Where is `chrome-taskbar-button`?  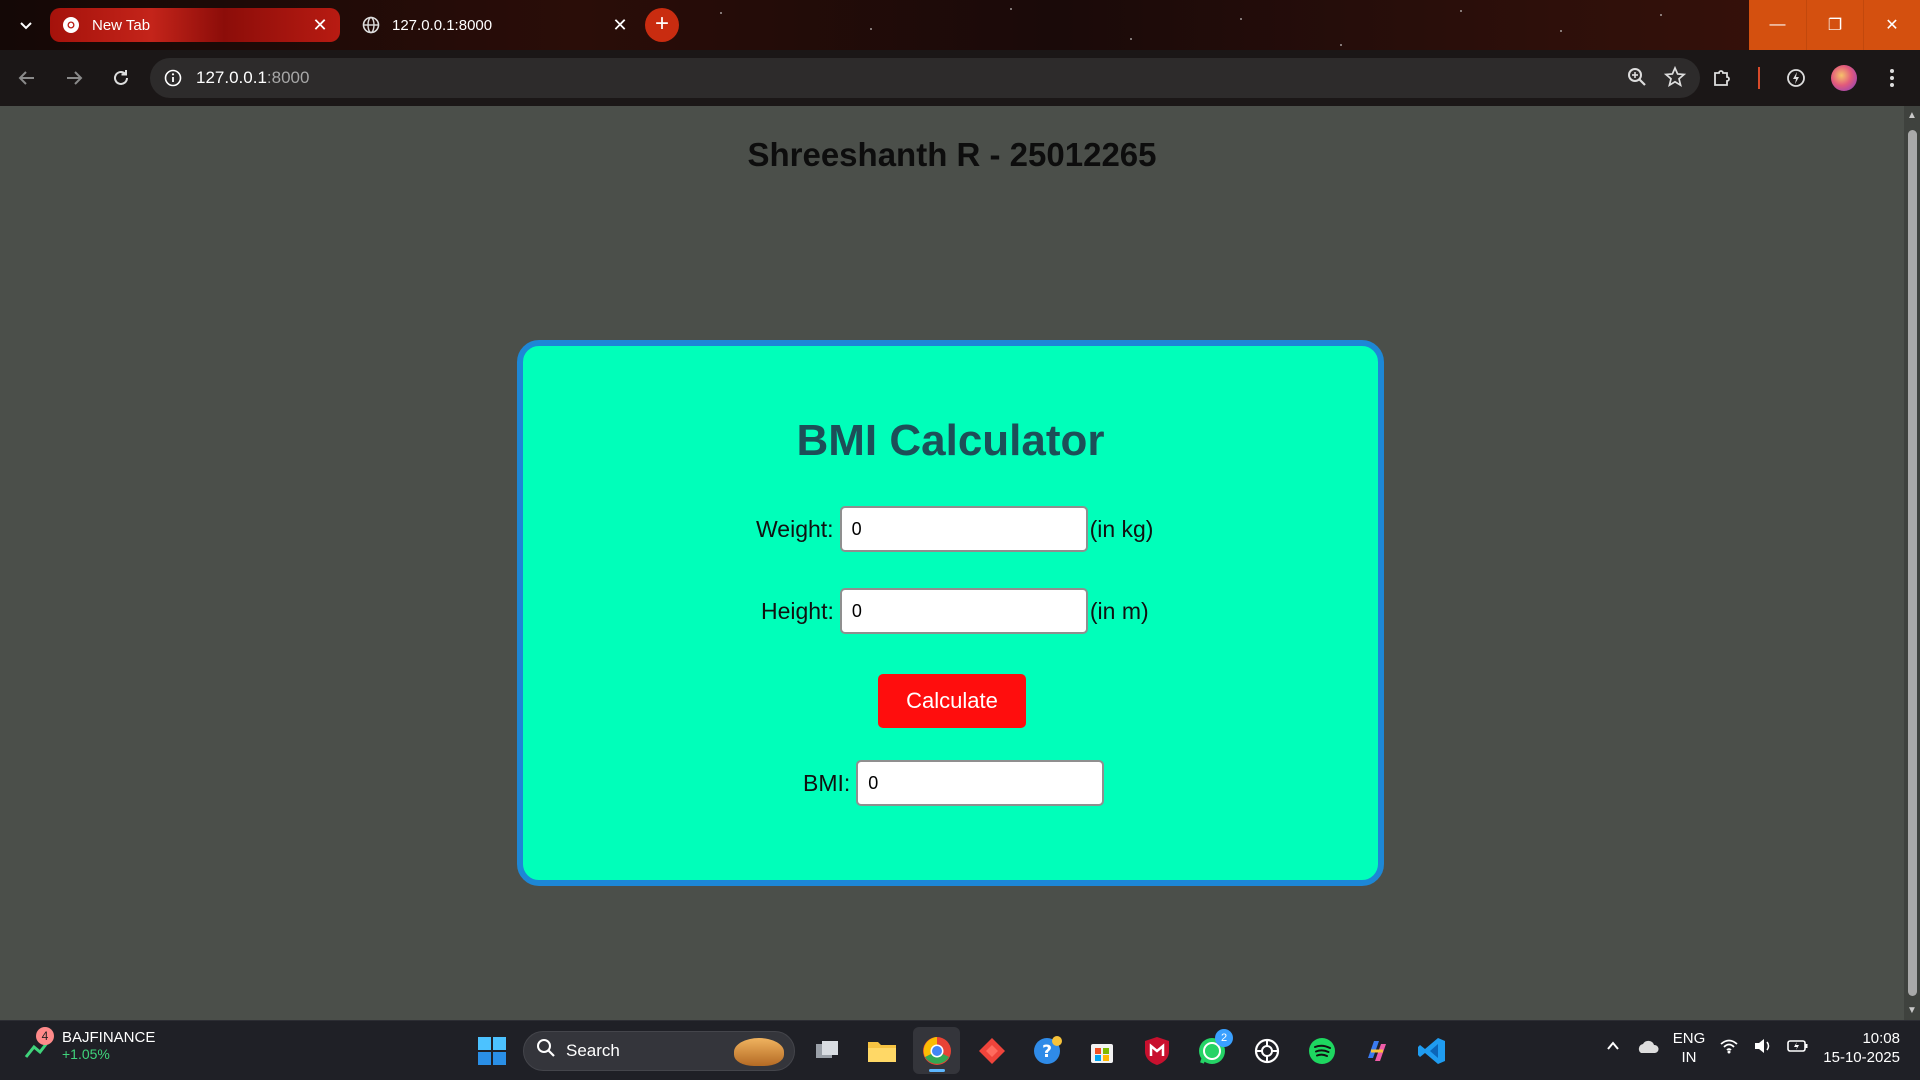 chrome-taskbar-button is located at coordinates (936, 1050).